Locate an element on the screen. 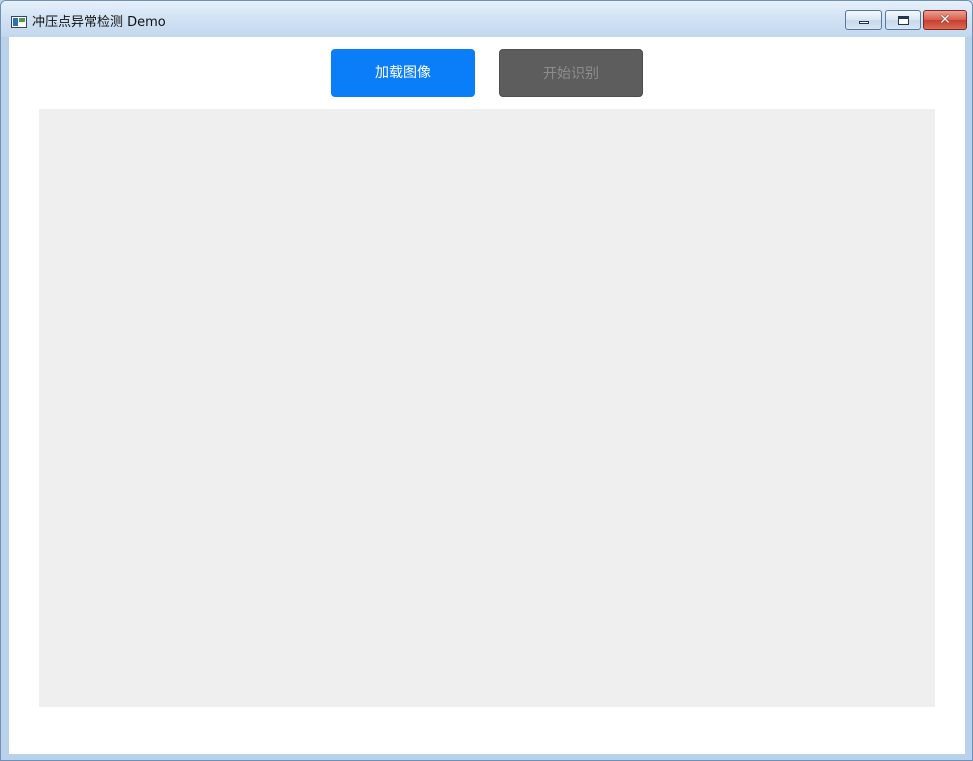 This screenshot has height=761, width=973. minimize-icon is located at coordinates (863, 20).